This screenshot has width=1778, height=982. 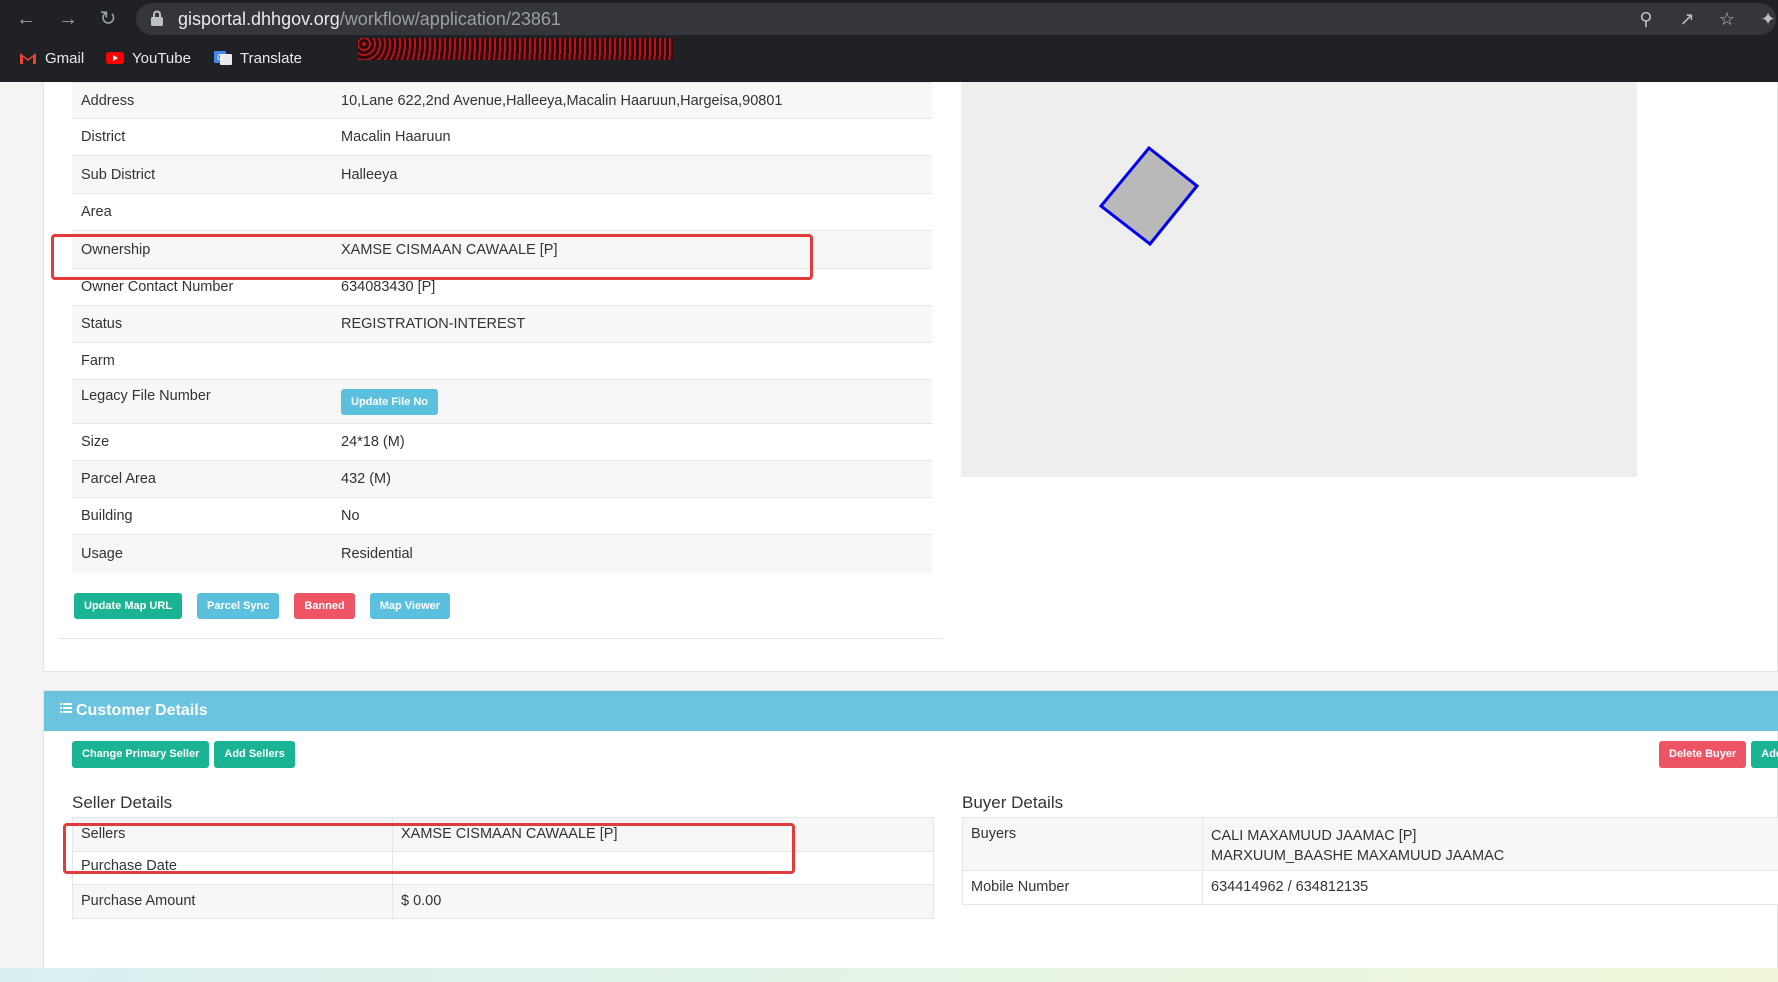 I want to click on parcel-field-label: Legacy File Number, so click(x=202, y=401).